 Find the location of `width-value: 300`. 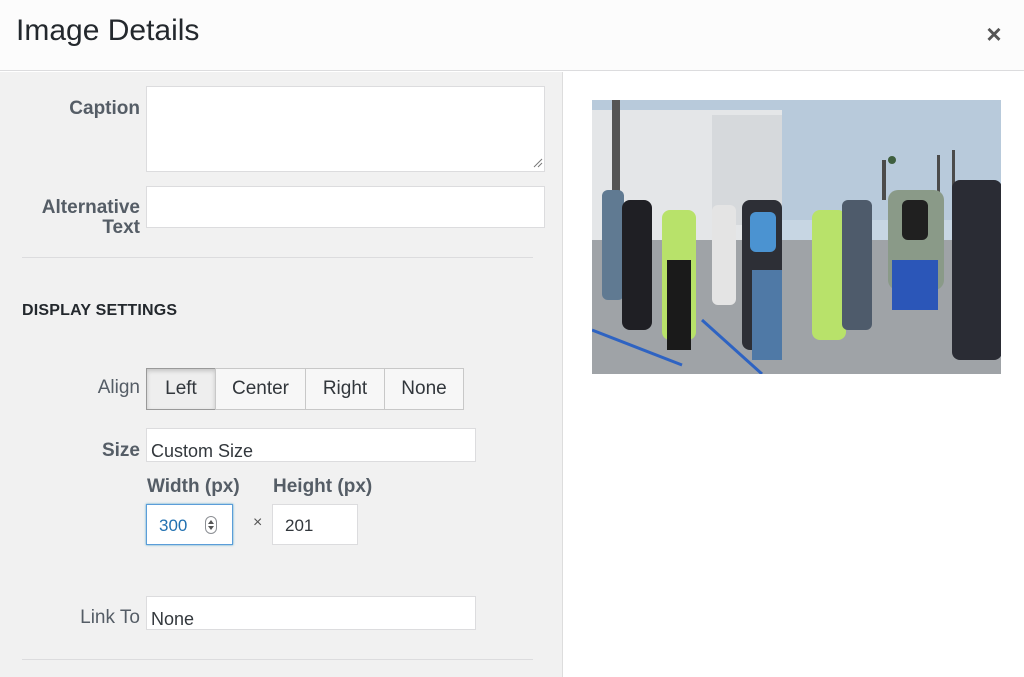

width-value: 300 is located at coordinates (173, 525).